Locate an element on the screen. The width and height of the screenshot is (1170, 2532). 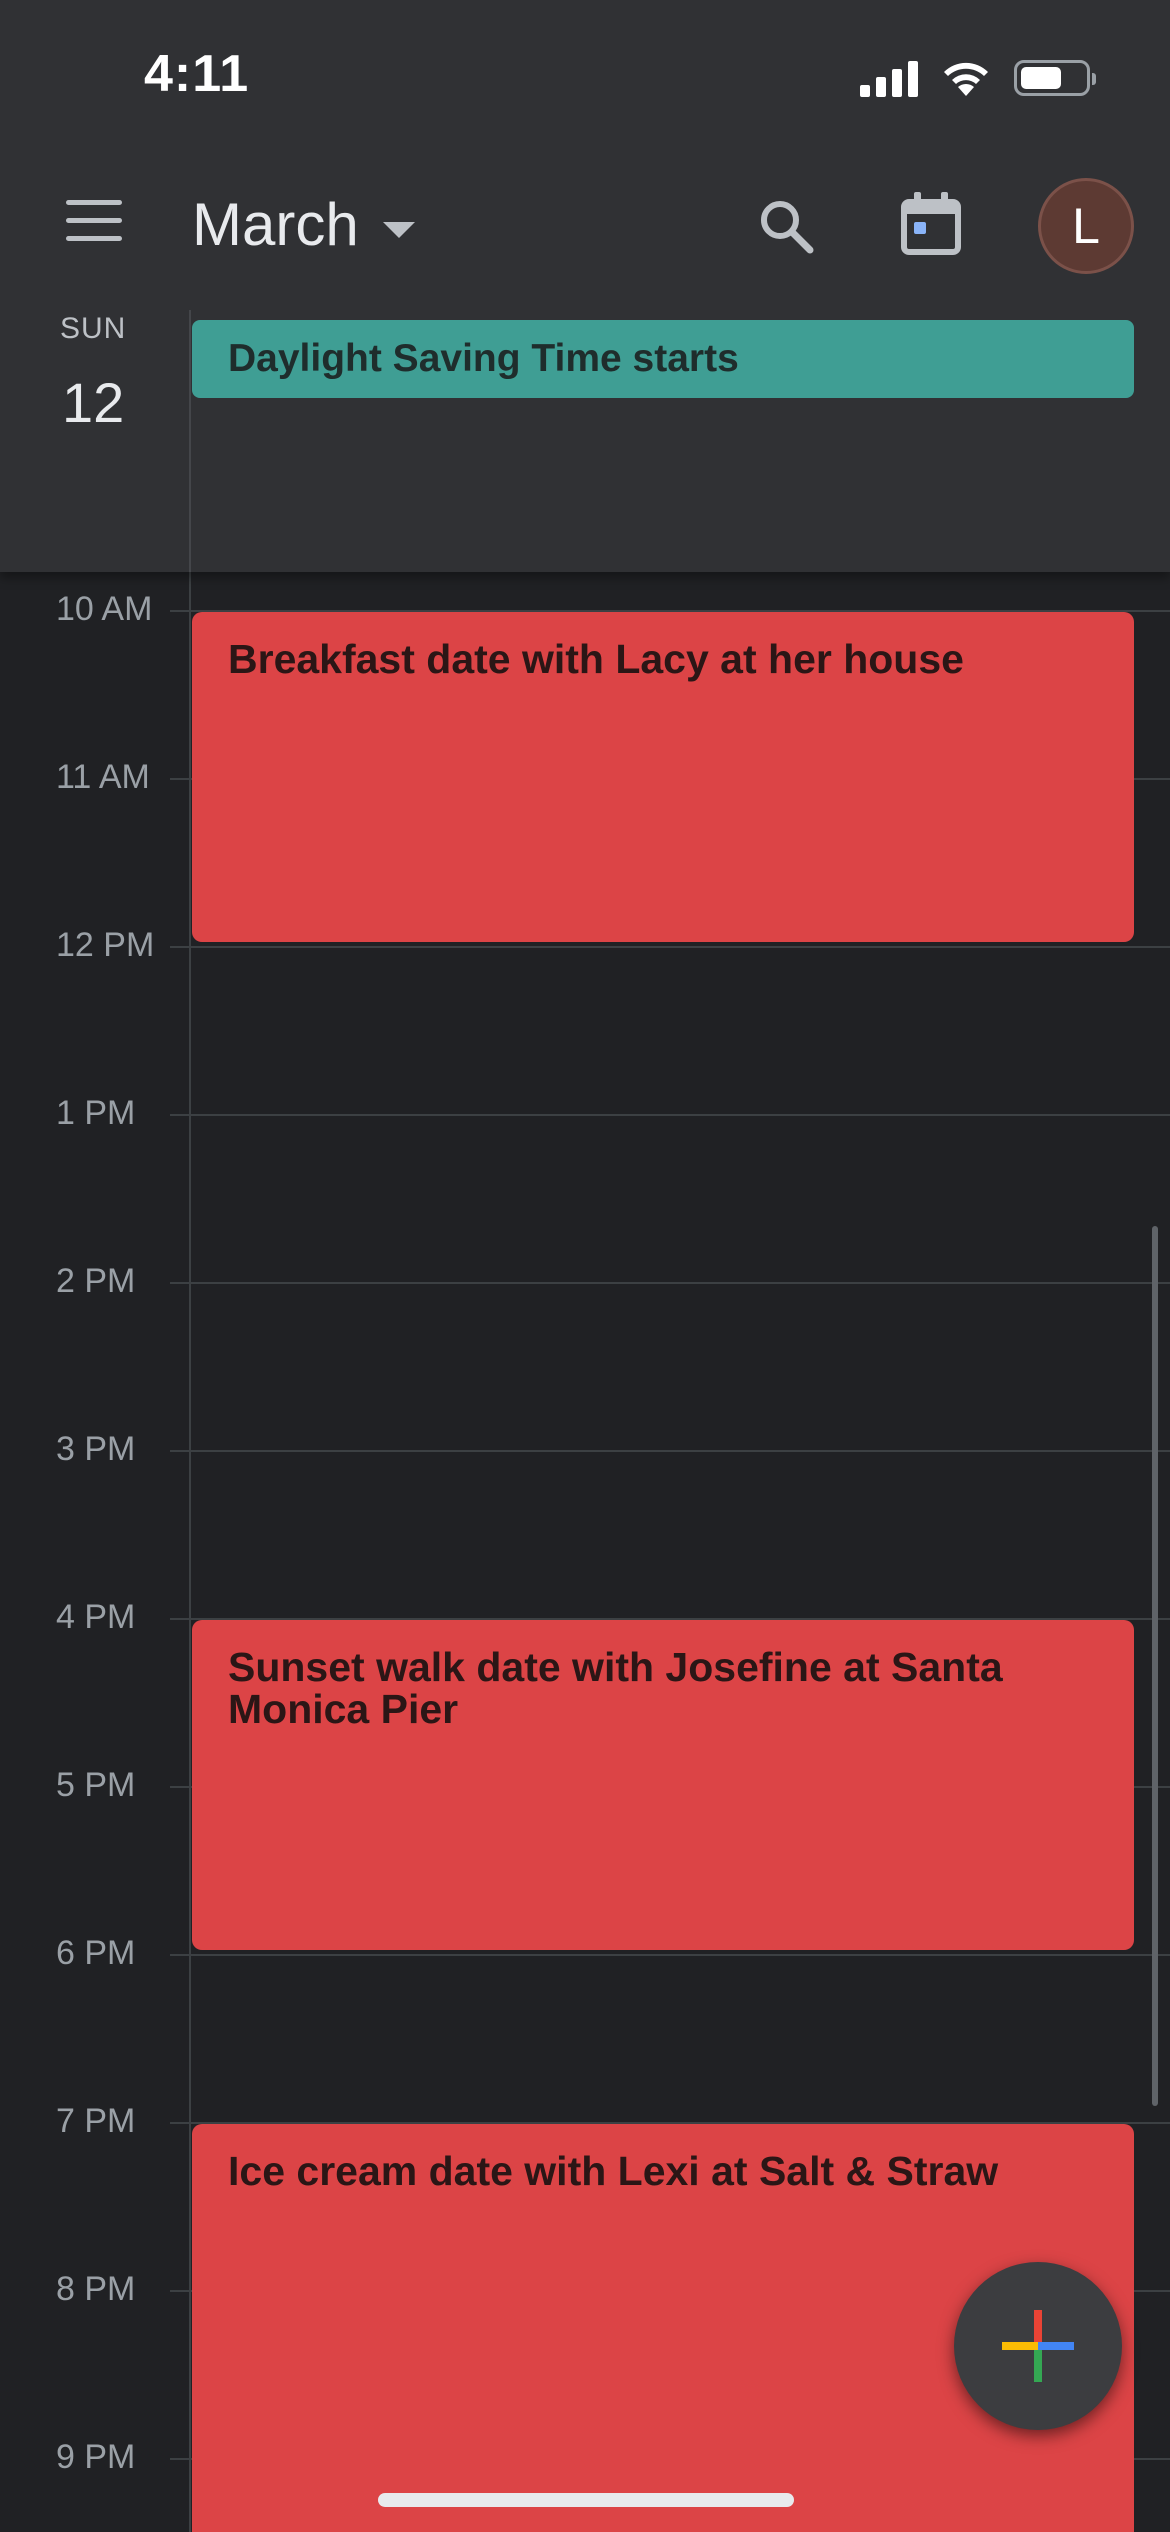
add-icon is located at coordinates (1038, 2346).